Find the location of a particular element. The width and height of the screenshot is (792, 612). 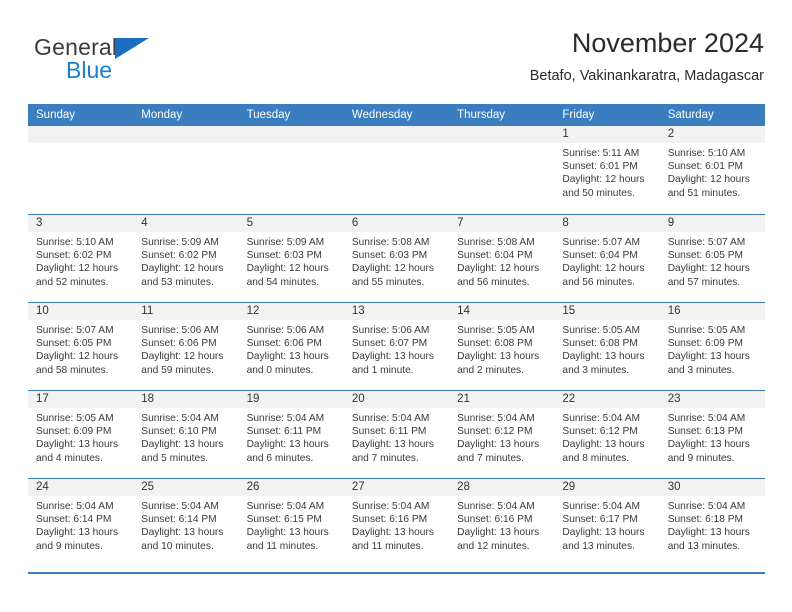

day-number: 13 is located at coordinates (396, 311).